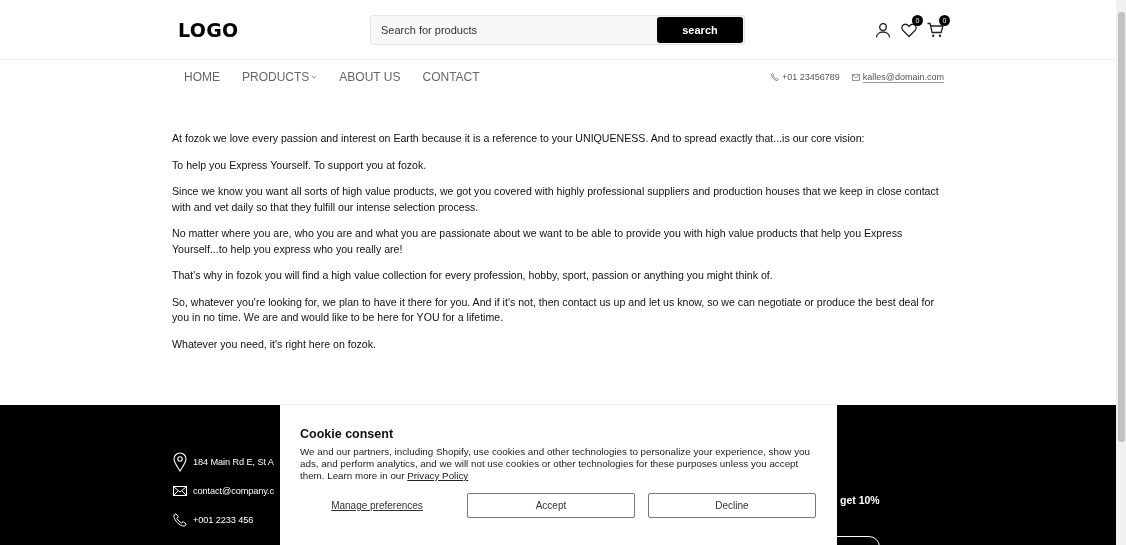 This screenshot has width=1126, height=545. I want to click on paragraph: To help you Express Yourself. To support you at fozok., so click(300, 165).